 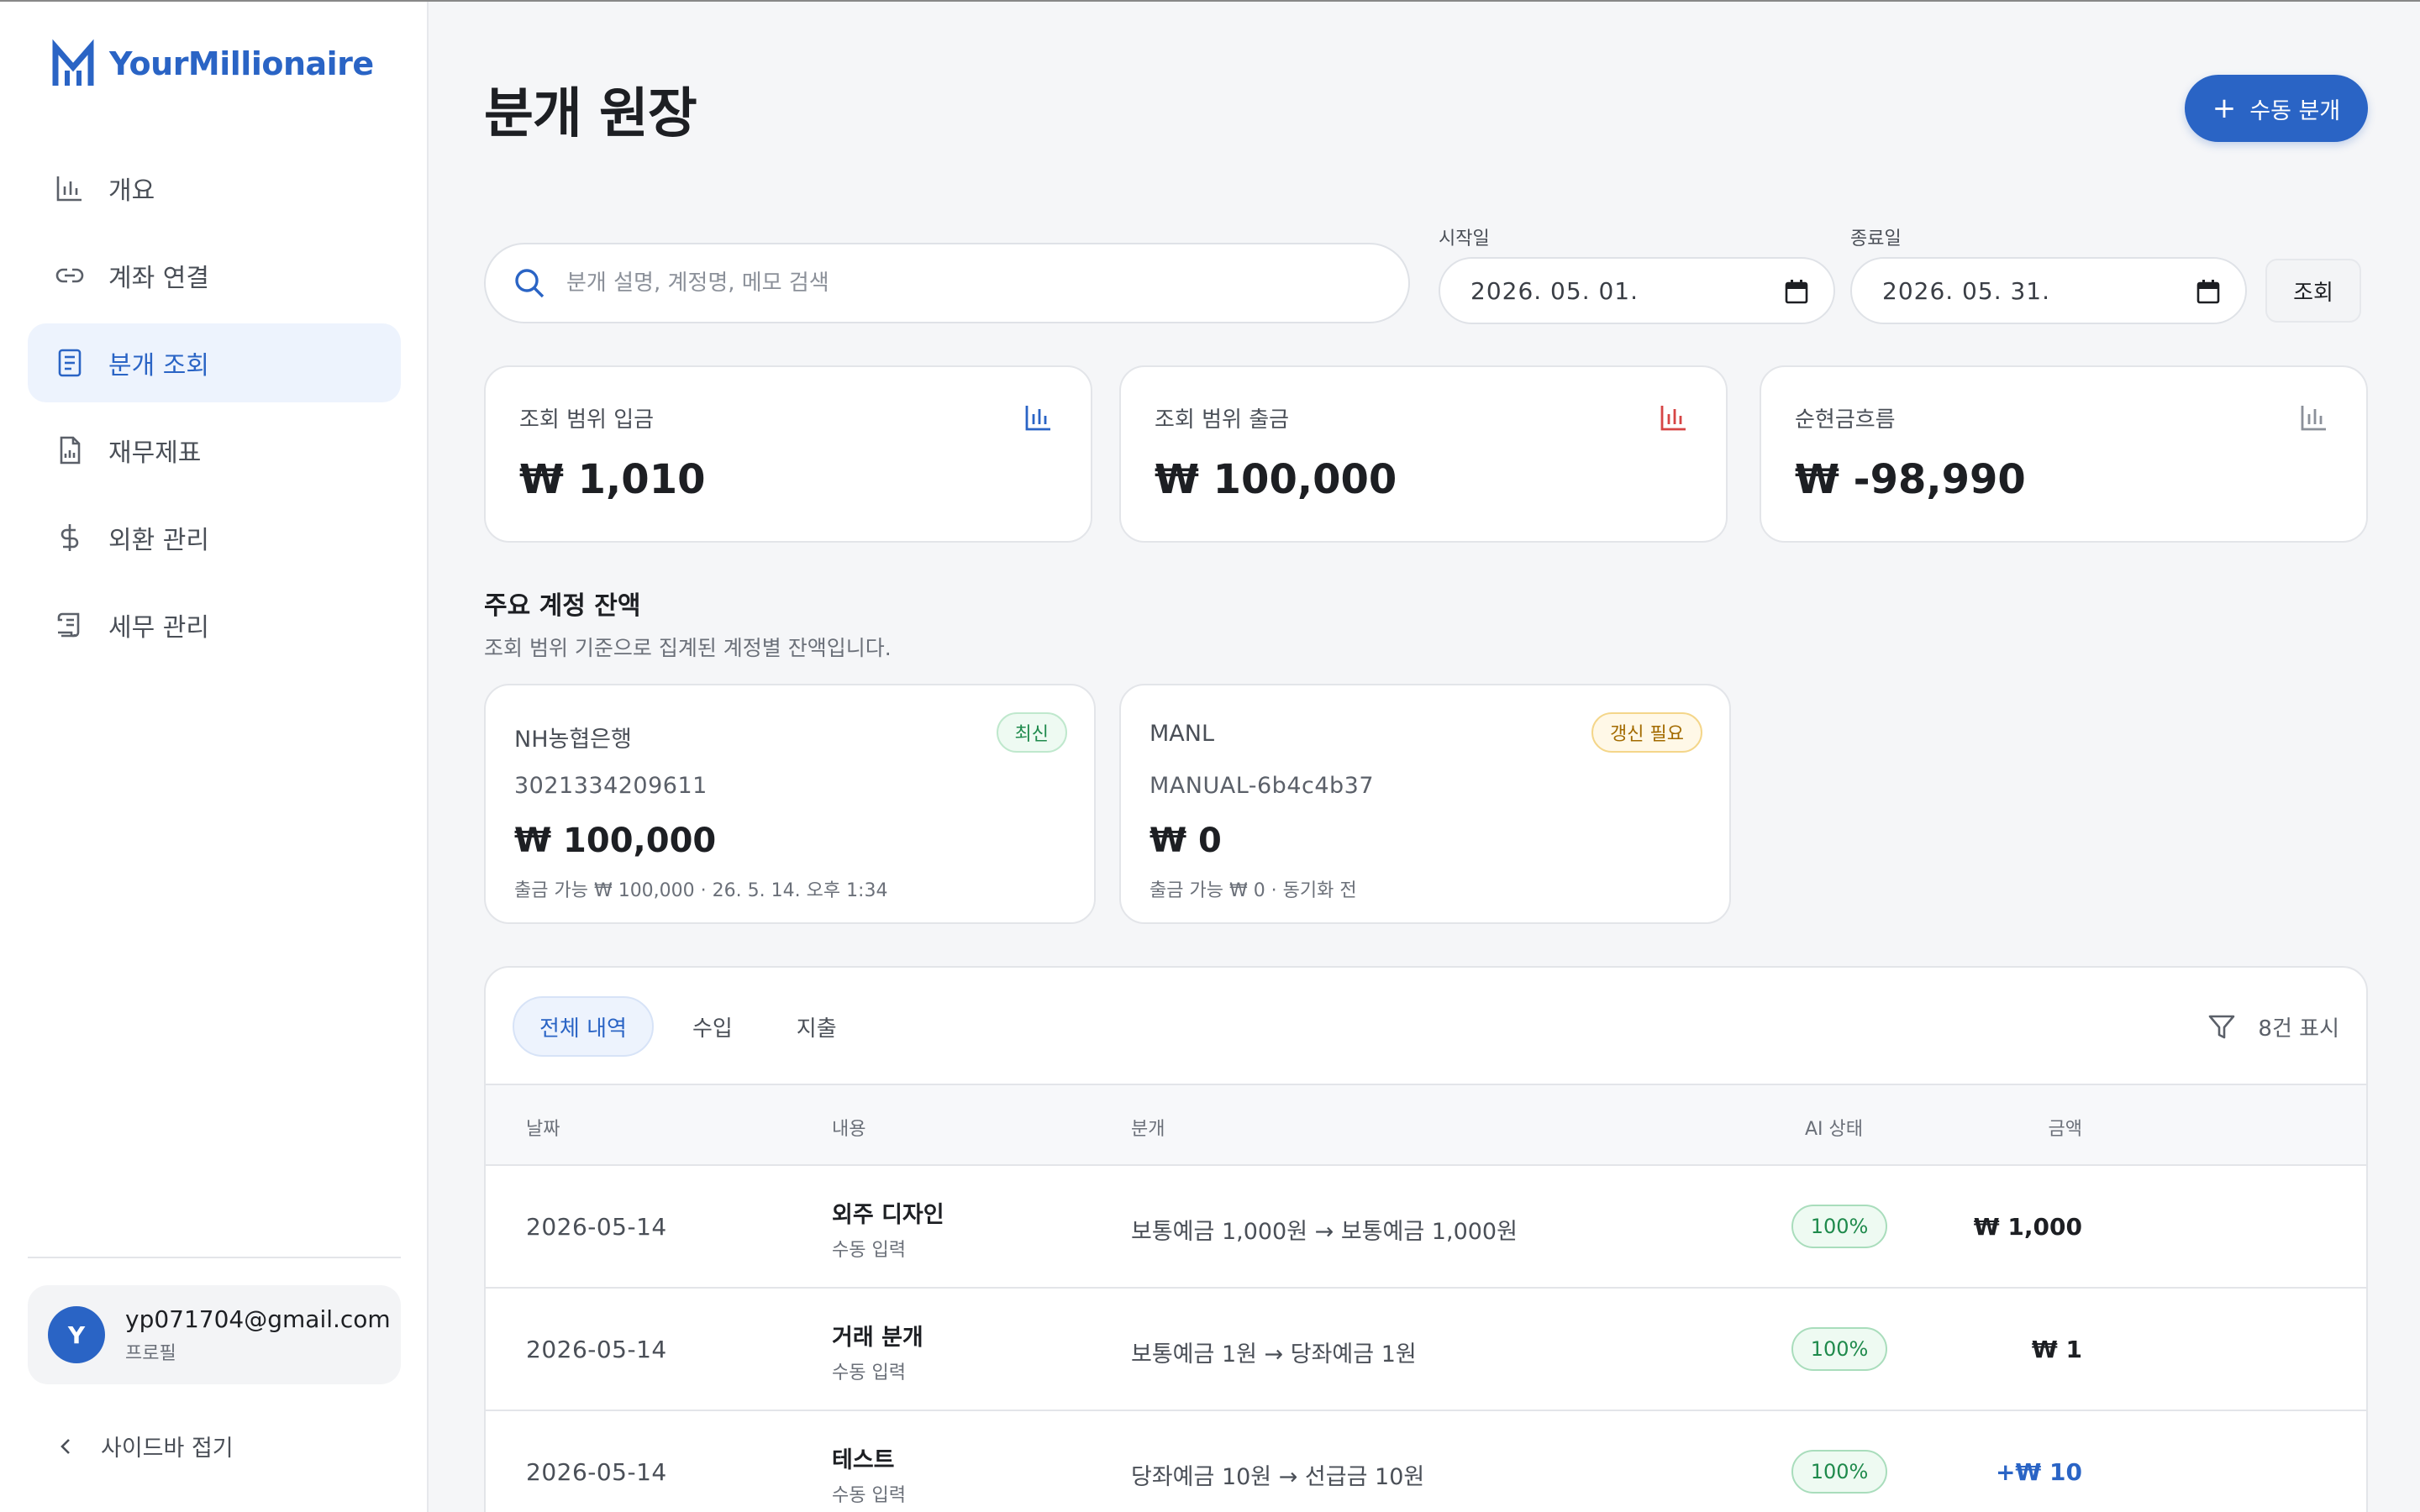 What do you see at coordinates (65, 1446) in the screenshot?
I see `chevron-left-icon` at bounding box center [65, 1446].